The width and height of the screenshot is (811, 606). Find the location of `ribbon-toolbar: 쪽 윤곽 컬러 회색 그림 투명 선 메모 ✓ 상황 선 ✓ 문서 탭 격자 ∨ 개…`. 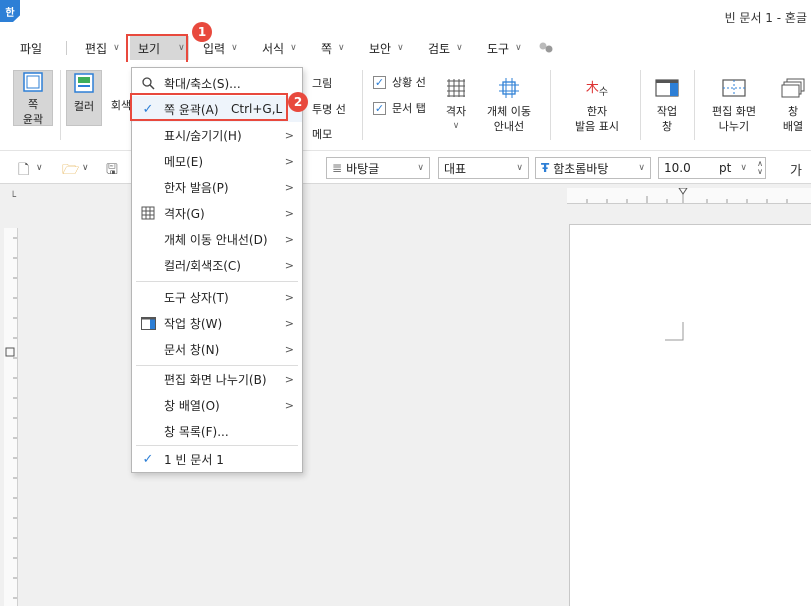

ribbon-toolbar: 쪽 윤곽 컬러 회색 그림 투명 선 메모 ✓ 상황 선 ✓ 문서 탭 격자 ∨ 개… is located at coordinates (405, 106).